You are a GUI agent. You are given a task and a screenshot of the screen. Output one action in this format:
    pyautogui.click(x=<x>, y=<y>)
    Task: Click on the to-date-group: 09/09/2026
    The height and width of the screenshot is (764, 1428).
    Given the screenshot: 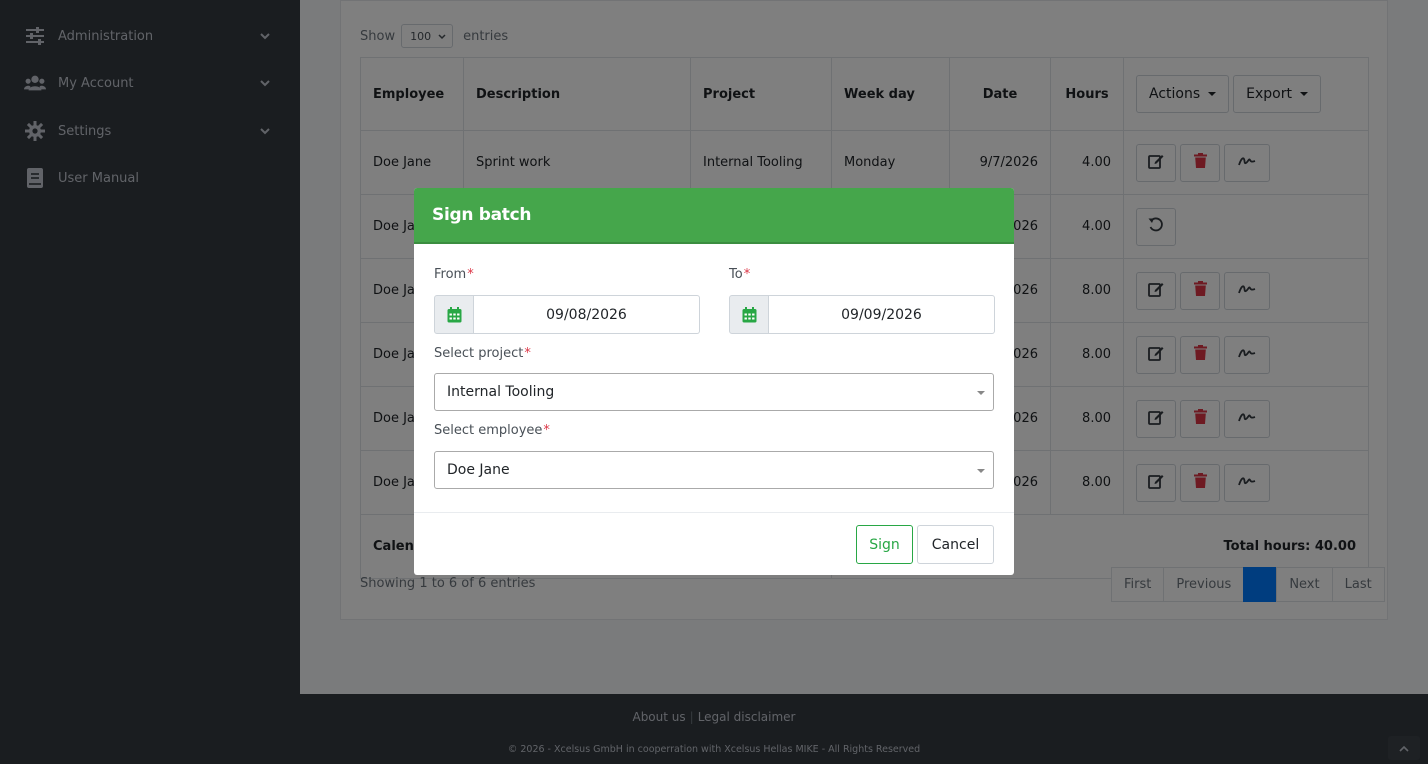 What is the action you would take?
    pyautogui.click(x=862, y=314)
    